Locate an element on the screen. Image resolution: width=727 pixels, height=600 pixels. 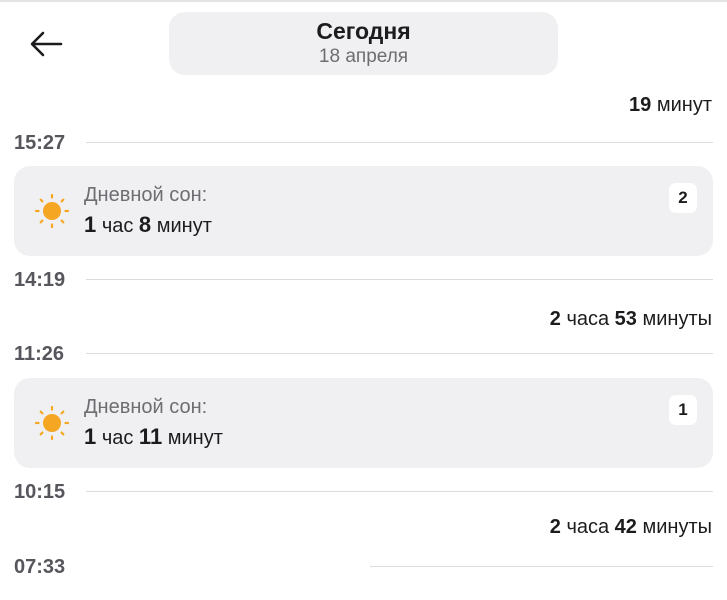
arrow-left-icon is located at coordinates (46, 44).